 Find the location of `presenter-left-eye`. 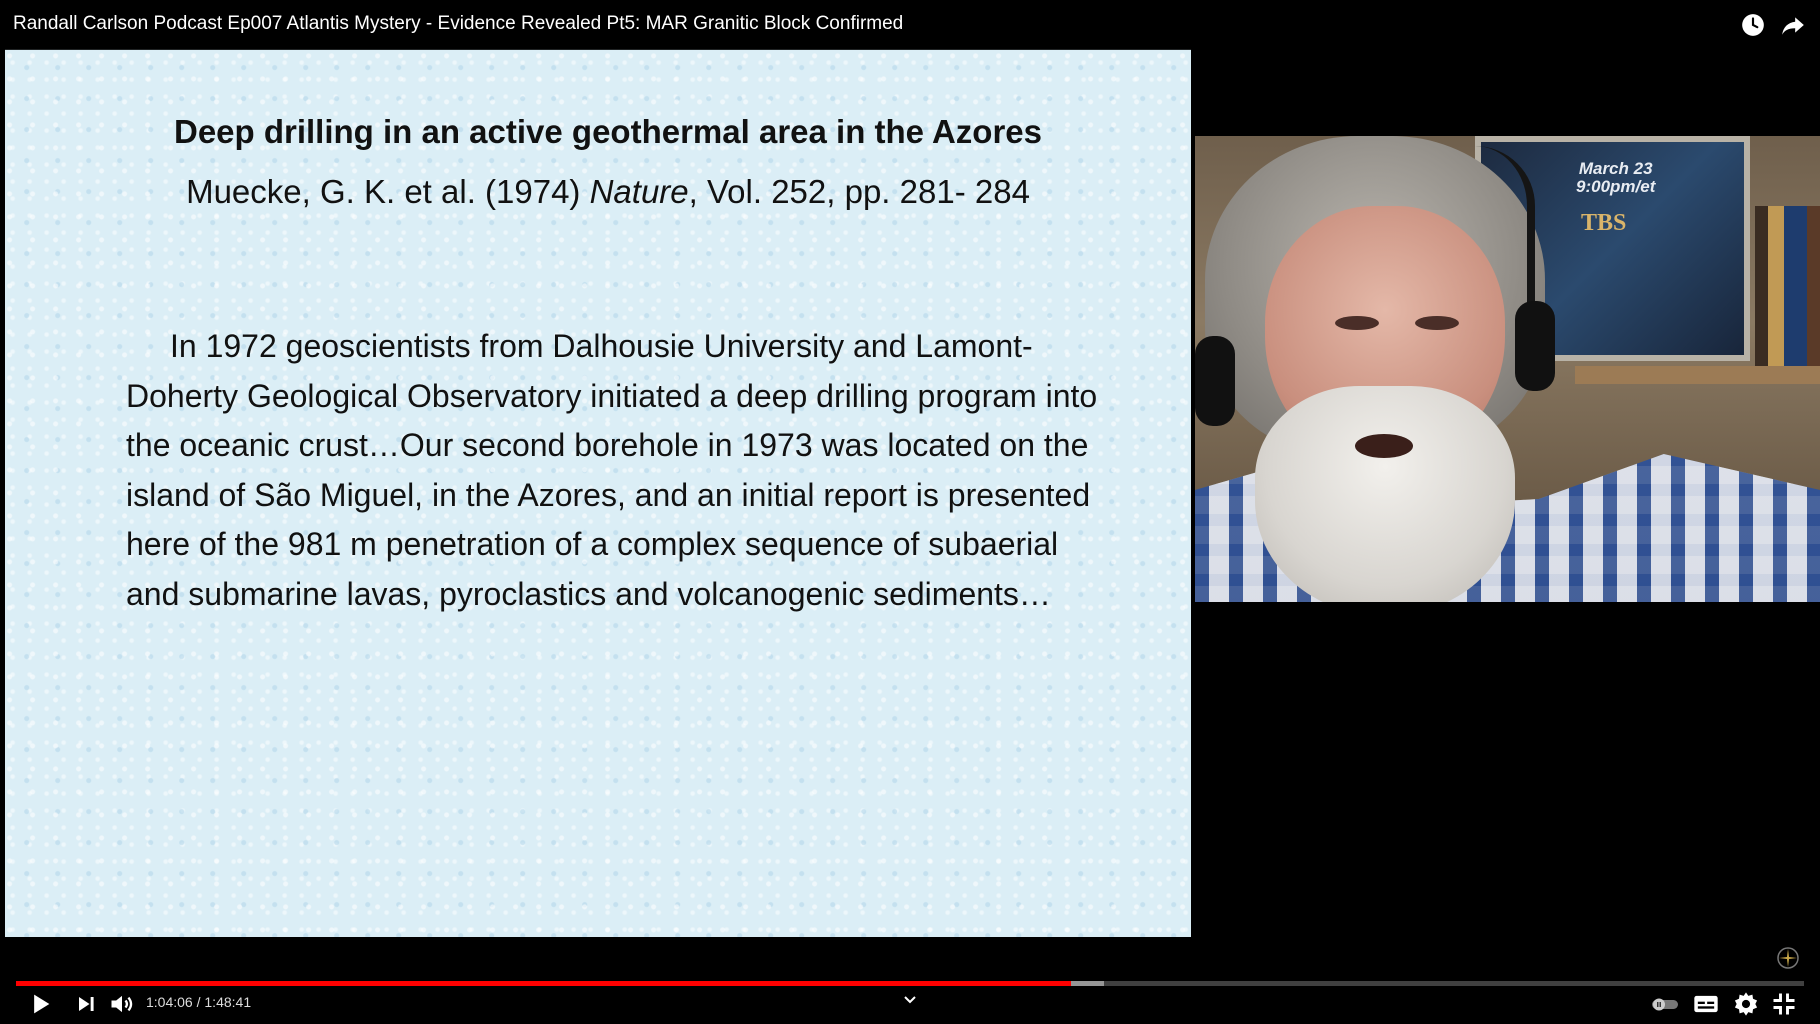

presenter-left-eye is located at coordinates (1357, 323).